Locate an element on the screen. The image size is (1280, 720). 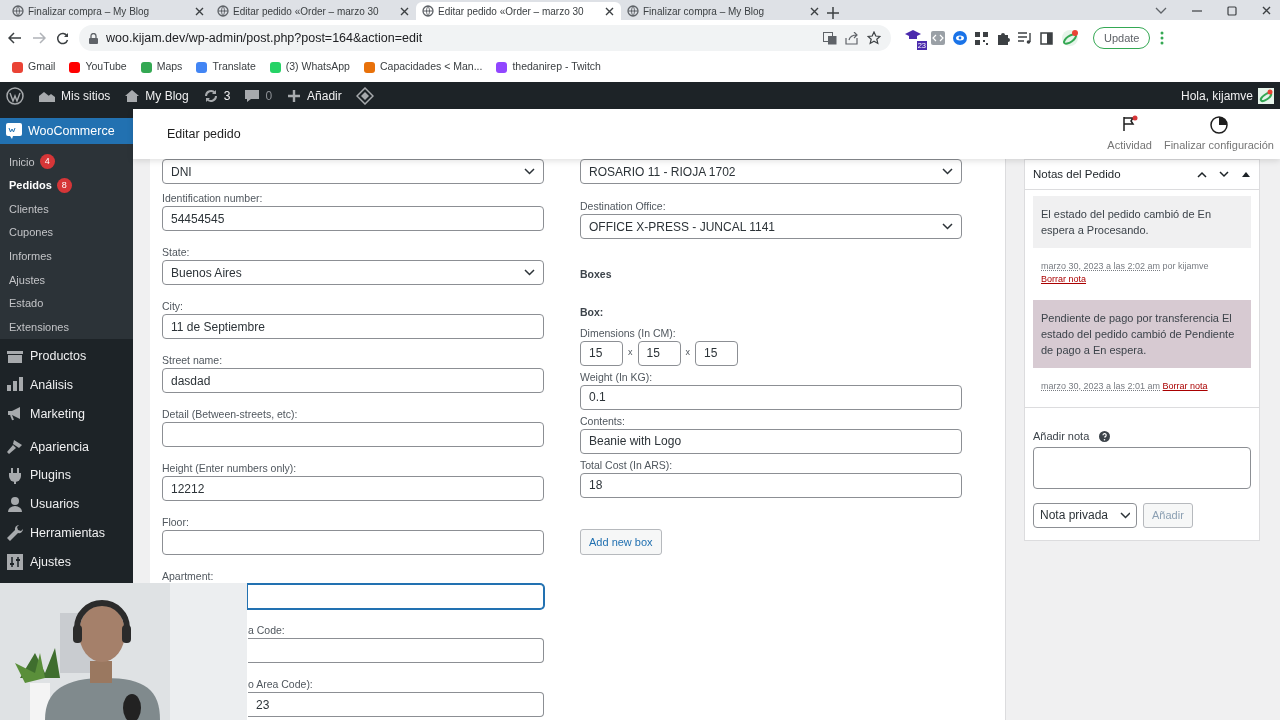
bookmark: Translate is located at coordinates (226, 67).